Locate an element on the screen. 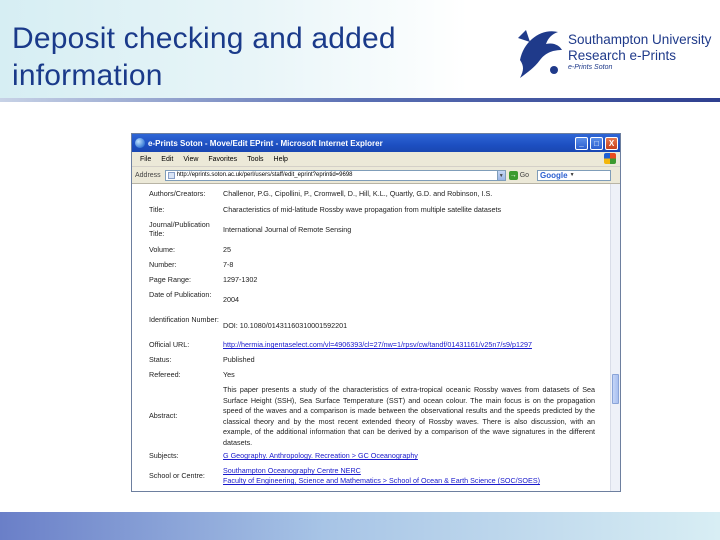  logo-text-line1: Southampton University is located at coordinates (640, 39).